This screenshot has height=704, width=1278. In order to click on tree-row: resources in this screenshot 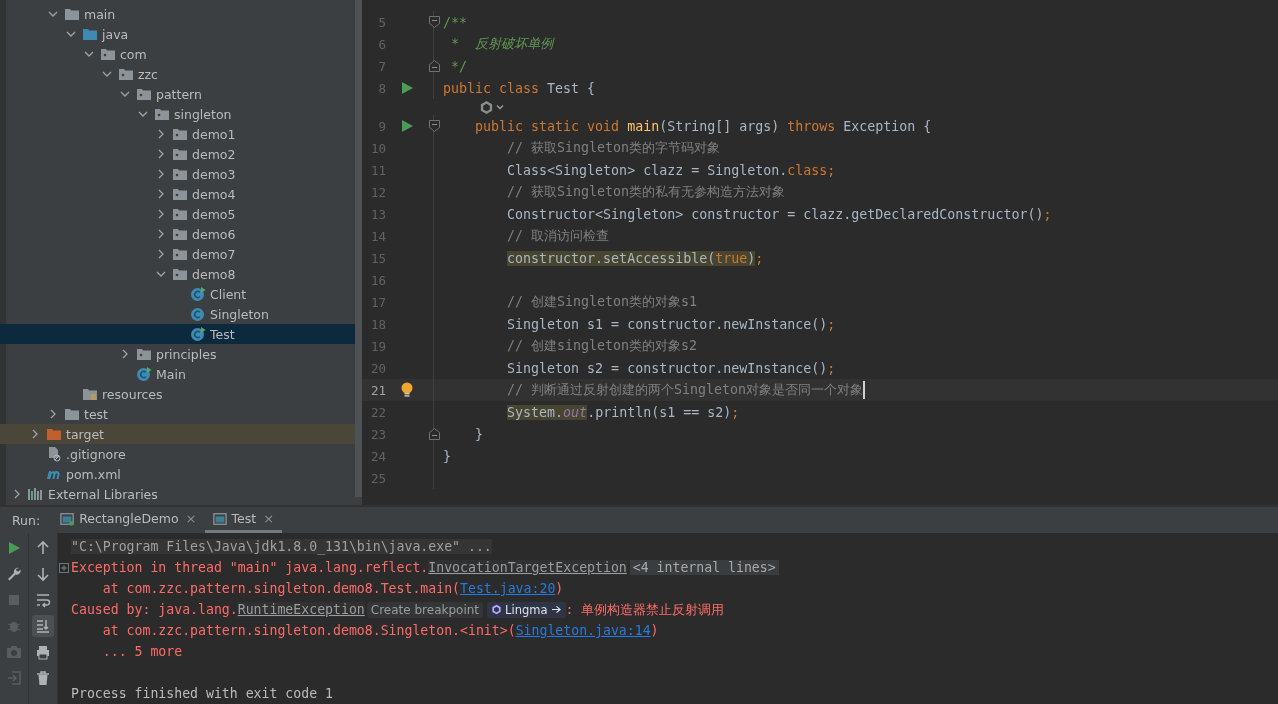, I will do `click(177, 394)`.